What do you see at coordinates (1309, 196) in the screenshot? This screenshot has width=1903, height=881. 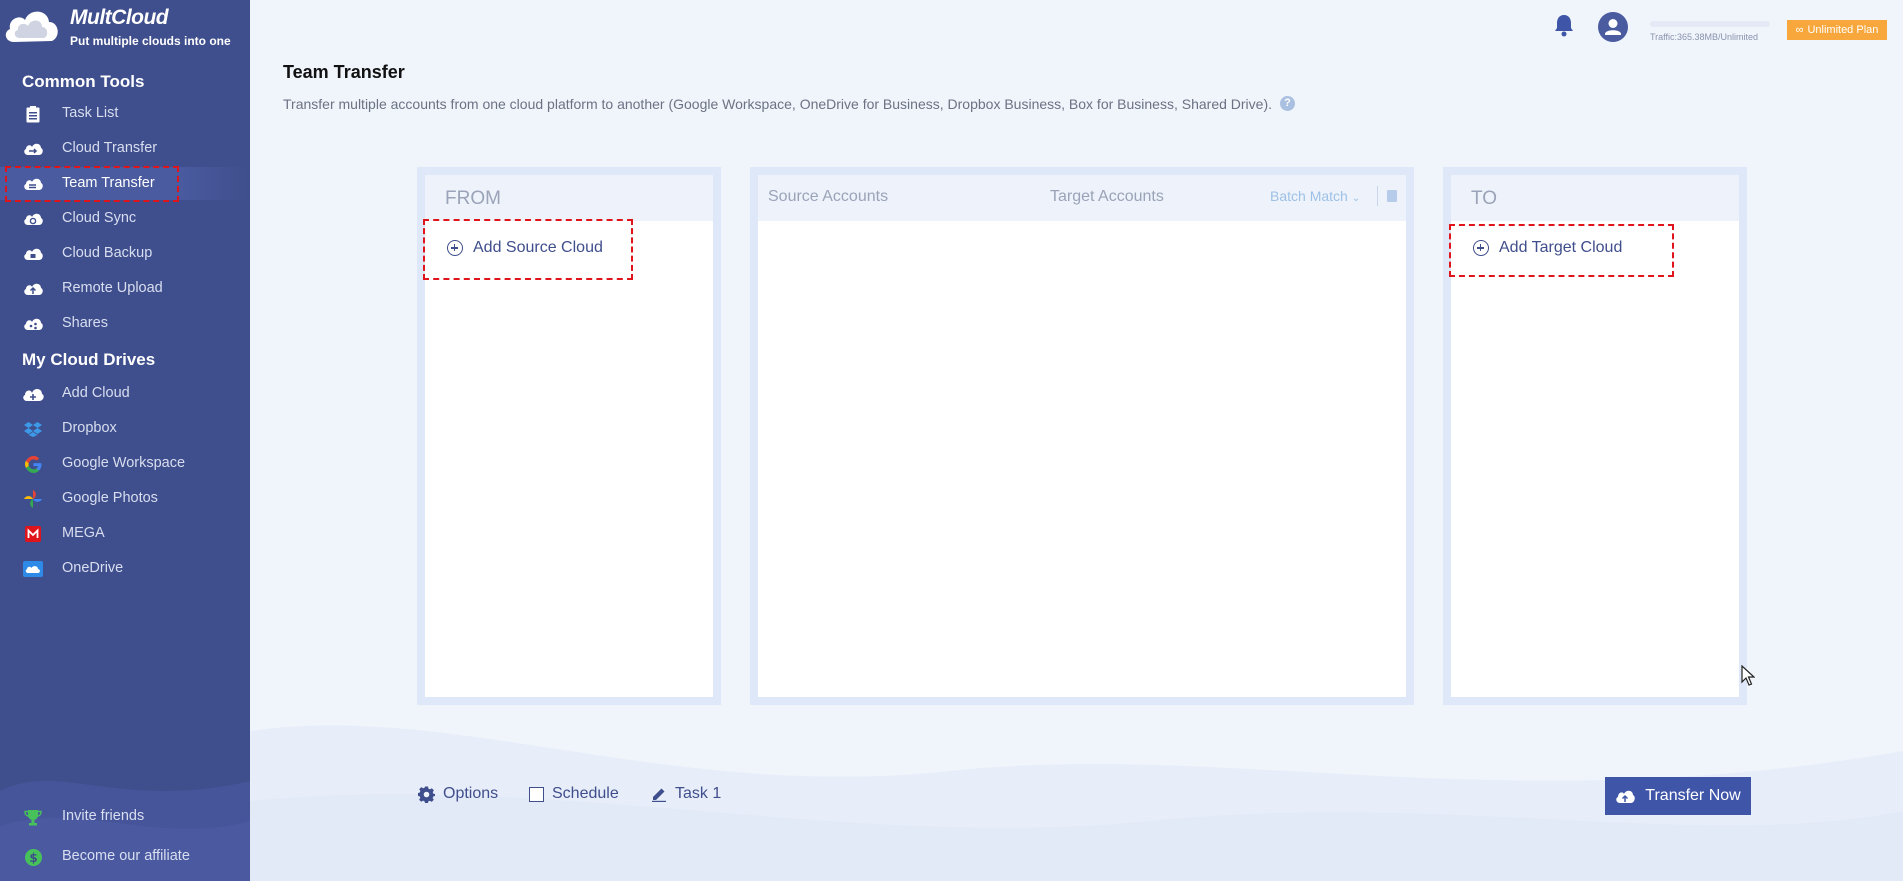 I see `batch-match-label: Batch Match` at bounding box center [1309, 196].